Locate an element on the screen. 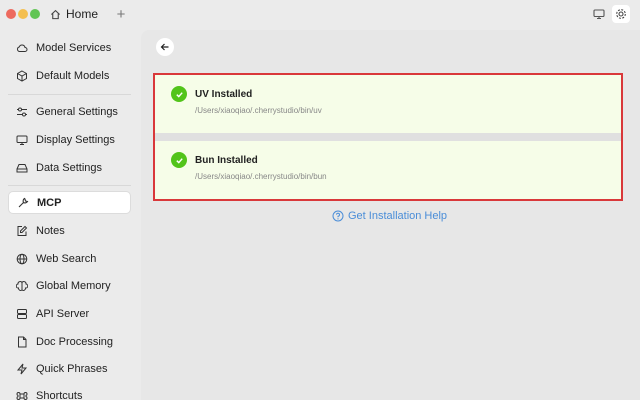 Image resolution: width=640 pixels, height=400 pixels. display-toggle-button is located at coordinates (599, 14).